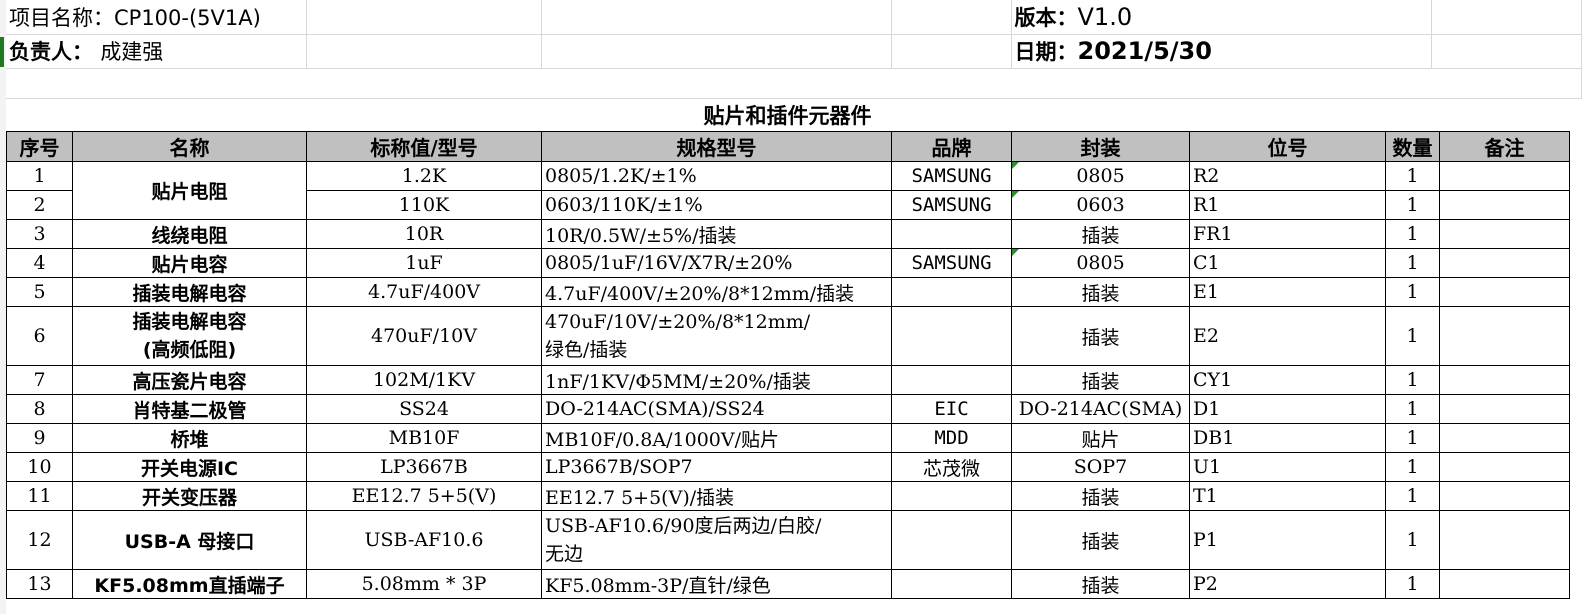  What do you see at coordinates (189, 496) in the screenshot?
I see `cell-name: 开关变压器` at bounding box center [189, 496].